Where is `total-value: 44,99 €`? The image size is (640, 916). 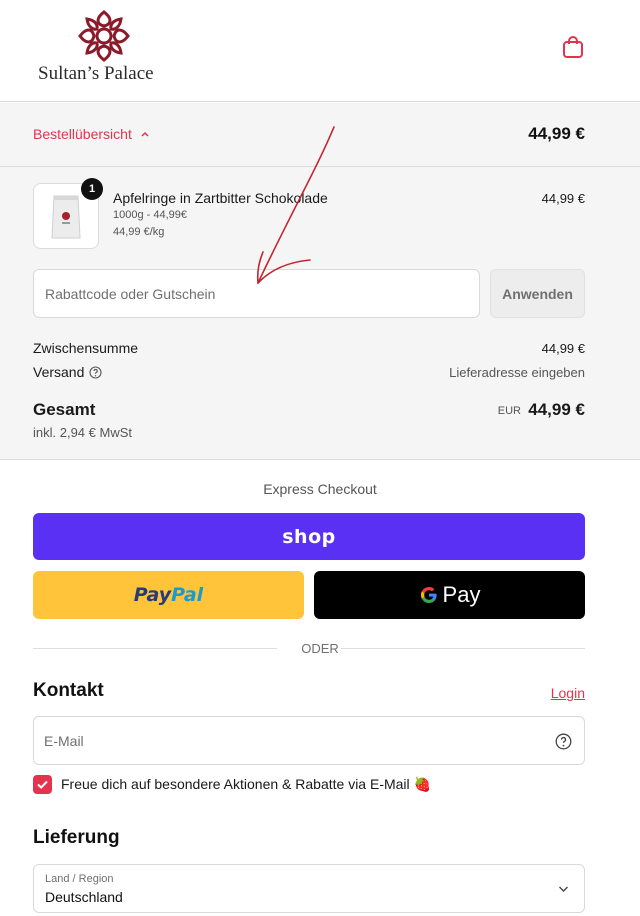
total-value: 44,99 € is located at coordinates (556, 409).